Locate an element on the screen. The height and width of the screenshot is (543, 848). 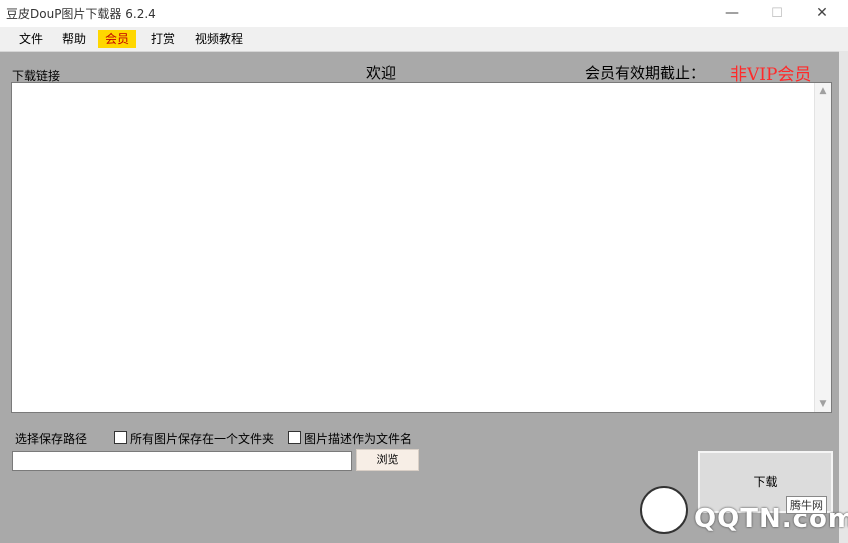
menu-file: 文件 is located at coordinates (31, 39).